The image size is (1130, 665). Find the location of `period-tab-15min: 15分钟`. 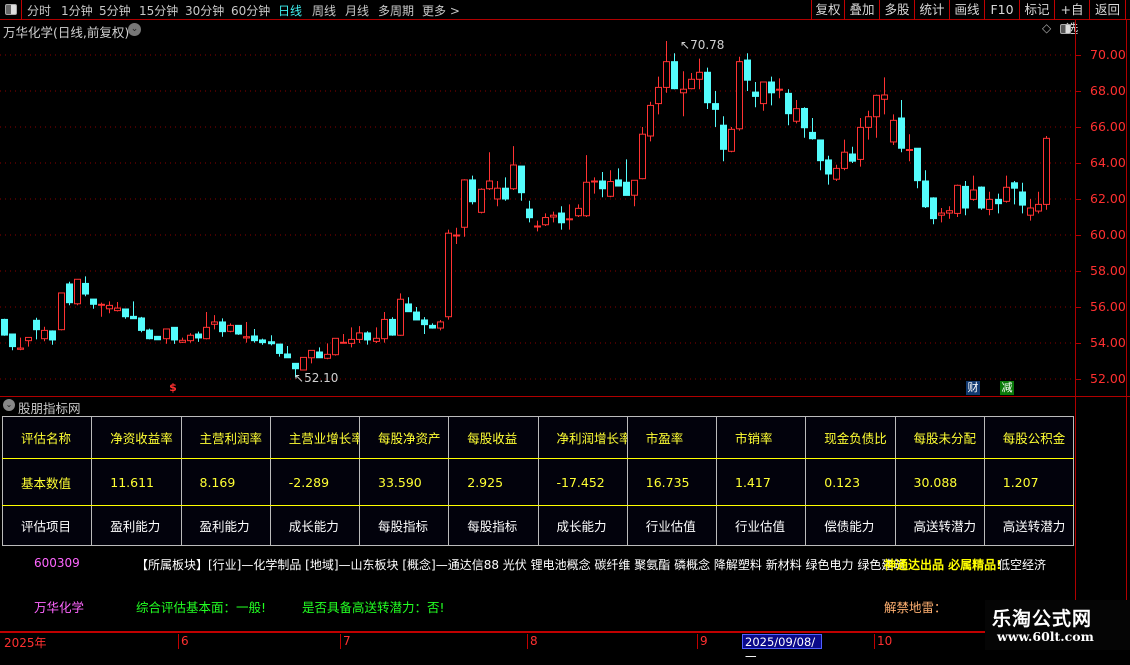

period-tab-15min: 15分钟 is located at coordinates (158, 10).